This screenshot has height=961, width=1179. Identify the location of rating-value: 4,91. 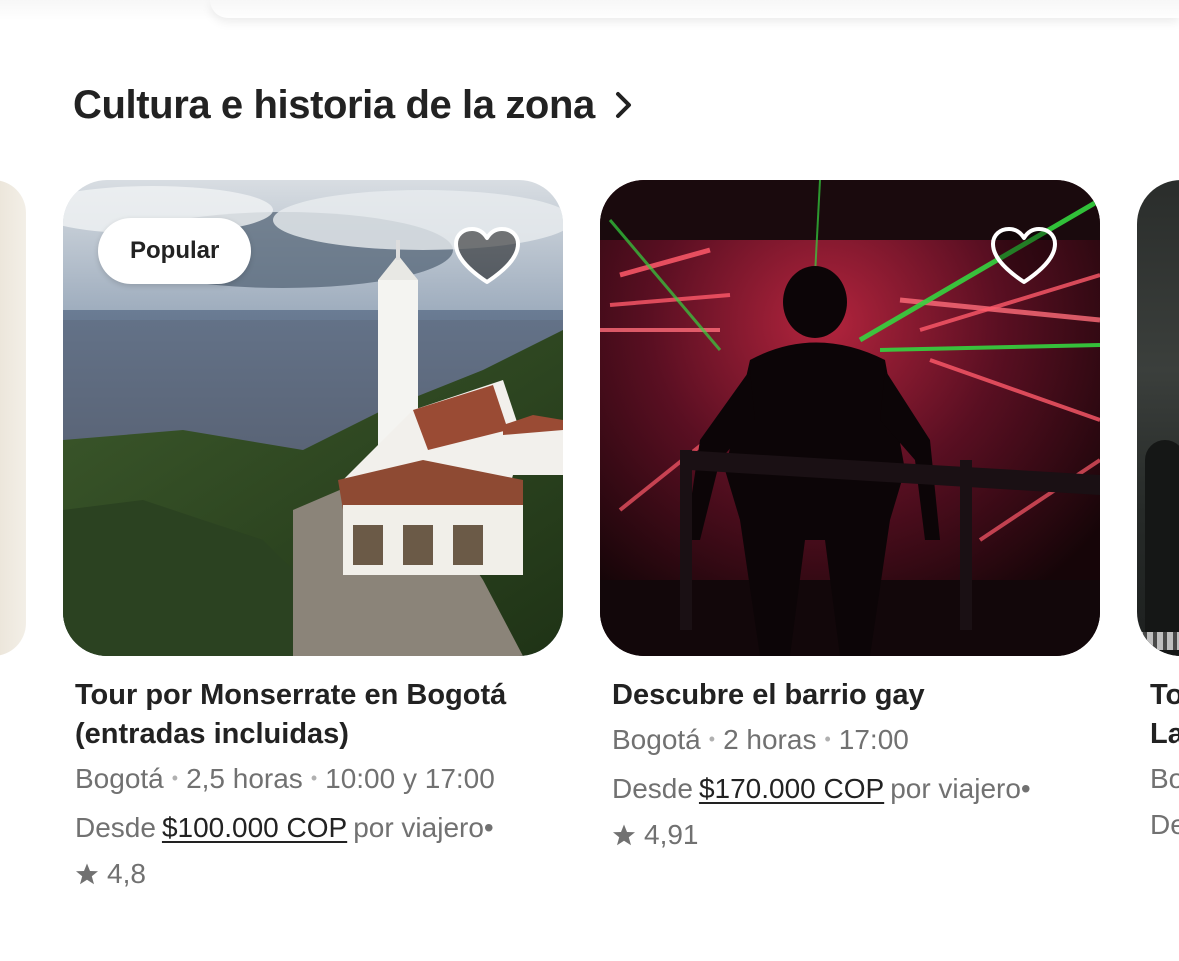
(671, 834).